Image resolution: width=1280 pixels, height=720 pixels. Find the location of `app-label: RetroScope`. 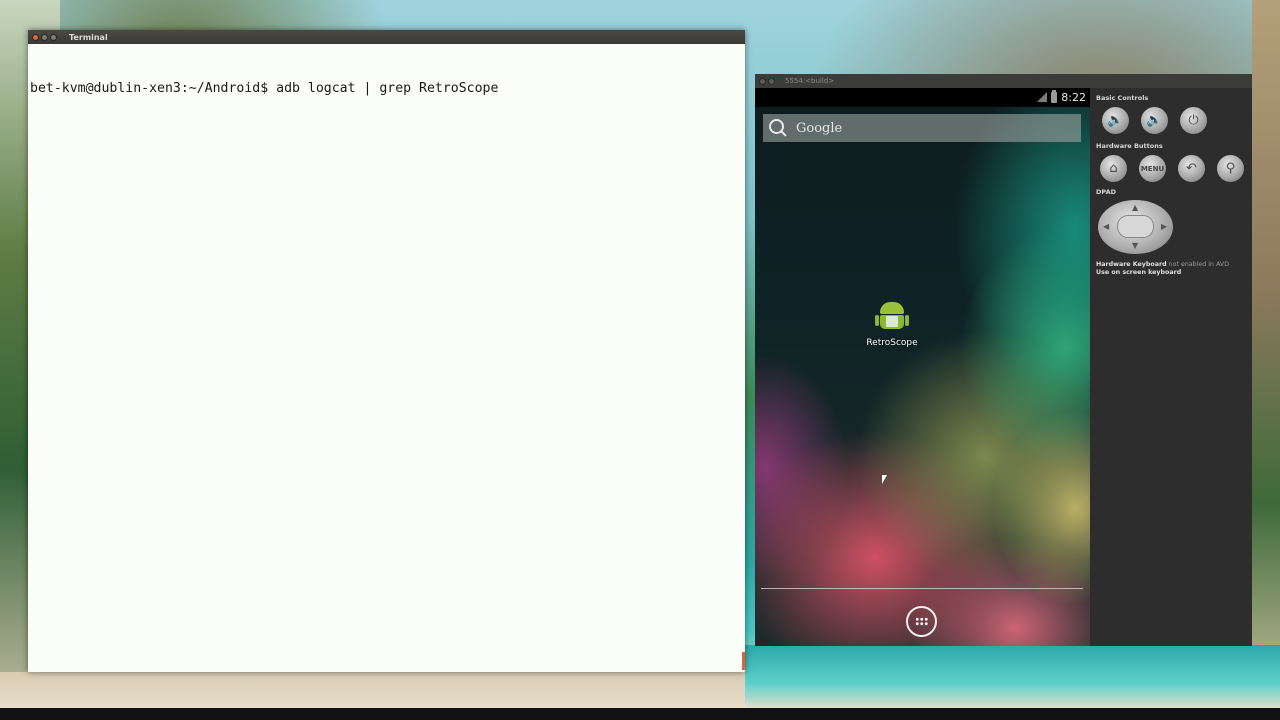

app-label: RetroScope is located at coordinates (892, 343).